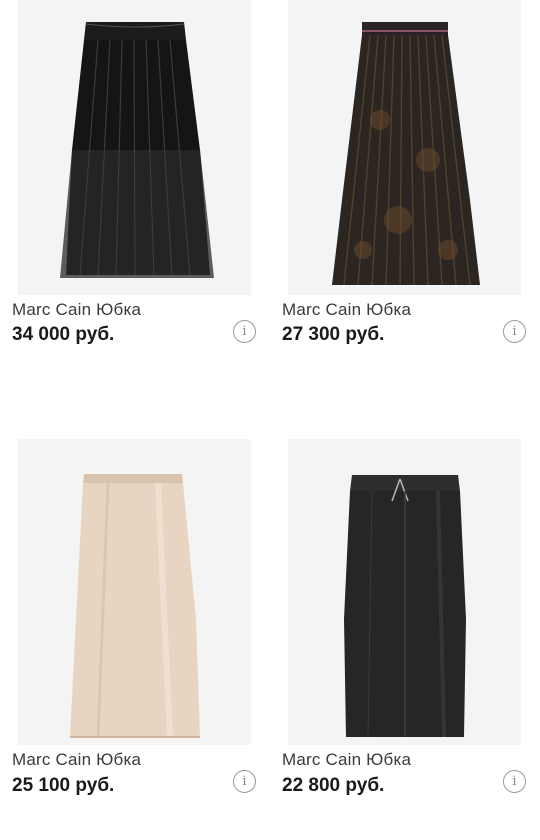  What do you see at coordinates (333, 334) in the screenshot?
I see `product-price: 27 300 руб.` at bounding box center [333, 334].